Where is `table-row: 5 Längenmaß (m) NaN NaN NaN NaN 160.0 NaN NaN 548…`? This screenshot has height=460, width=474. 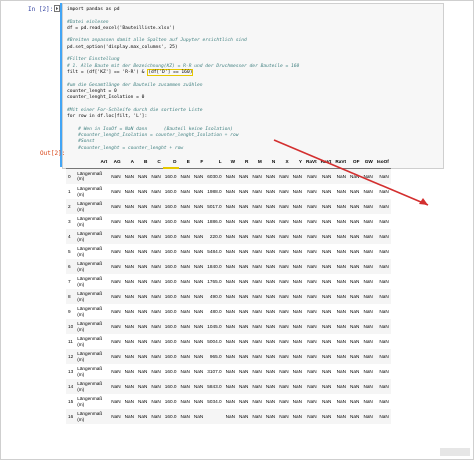 table-row: 5 Längenmaß (m) NaN NaN NaN NaN 160.0 NaN NaN 548… is located at coordinates (228, 251).